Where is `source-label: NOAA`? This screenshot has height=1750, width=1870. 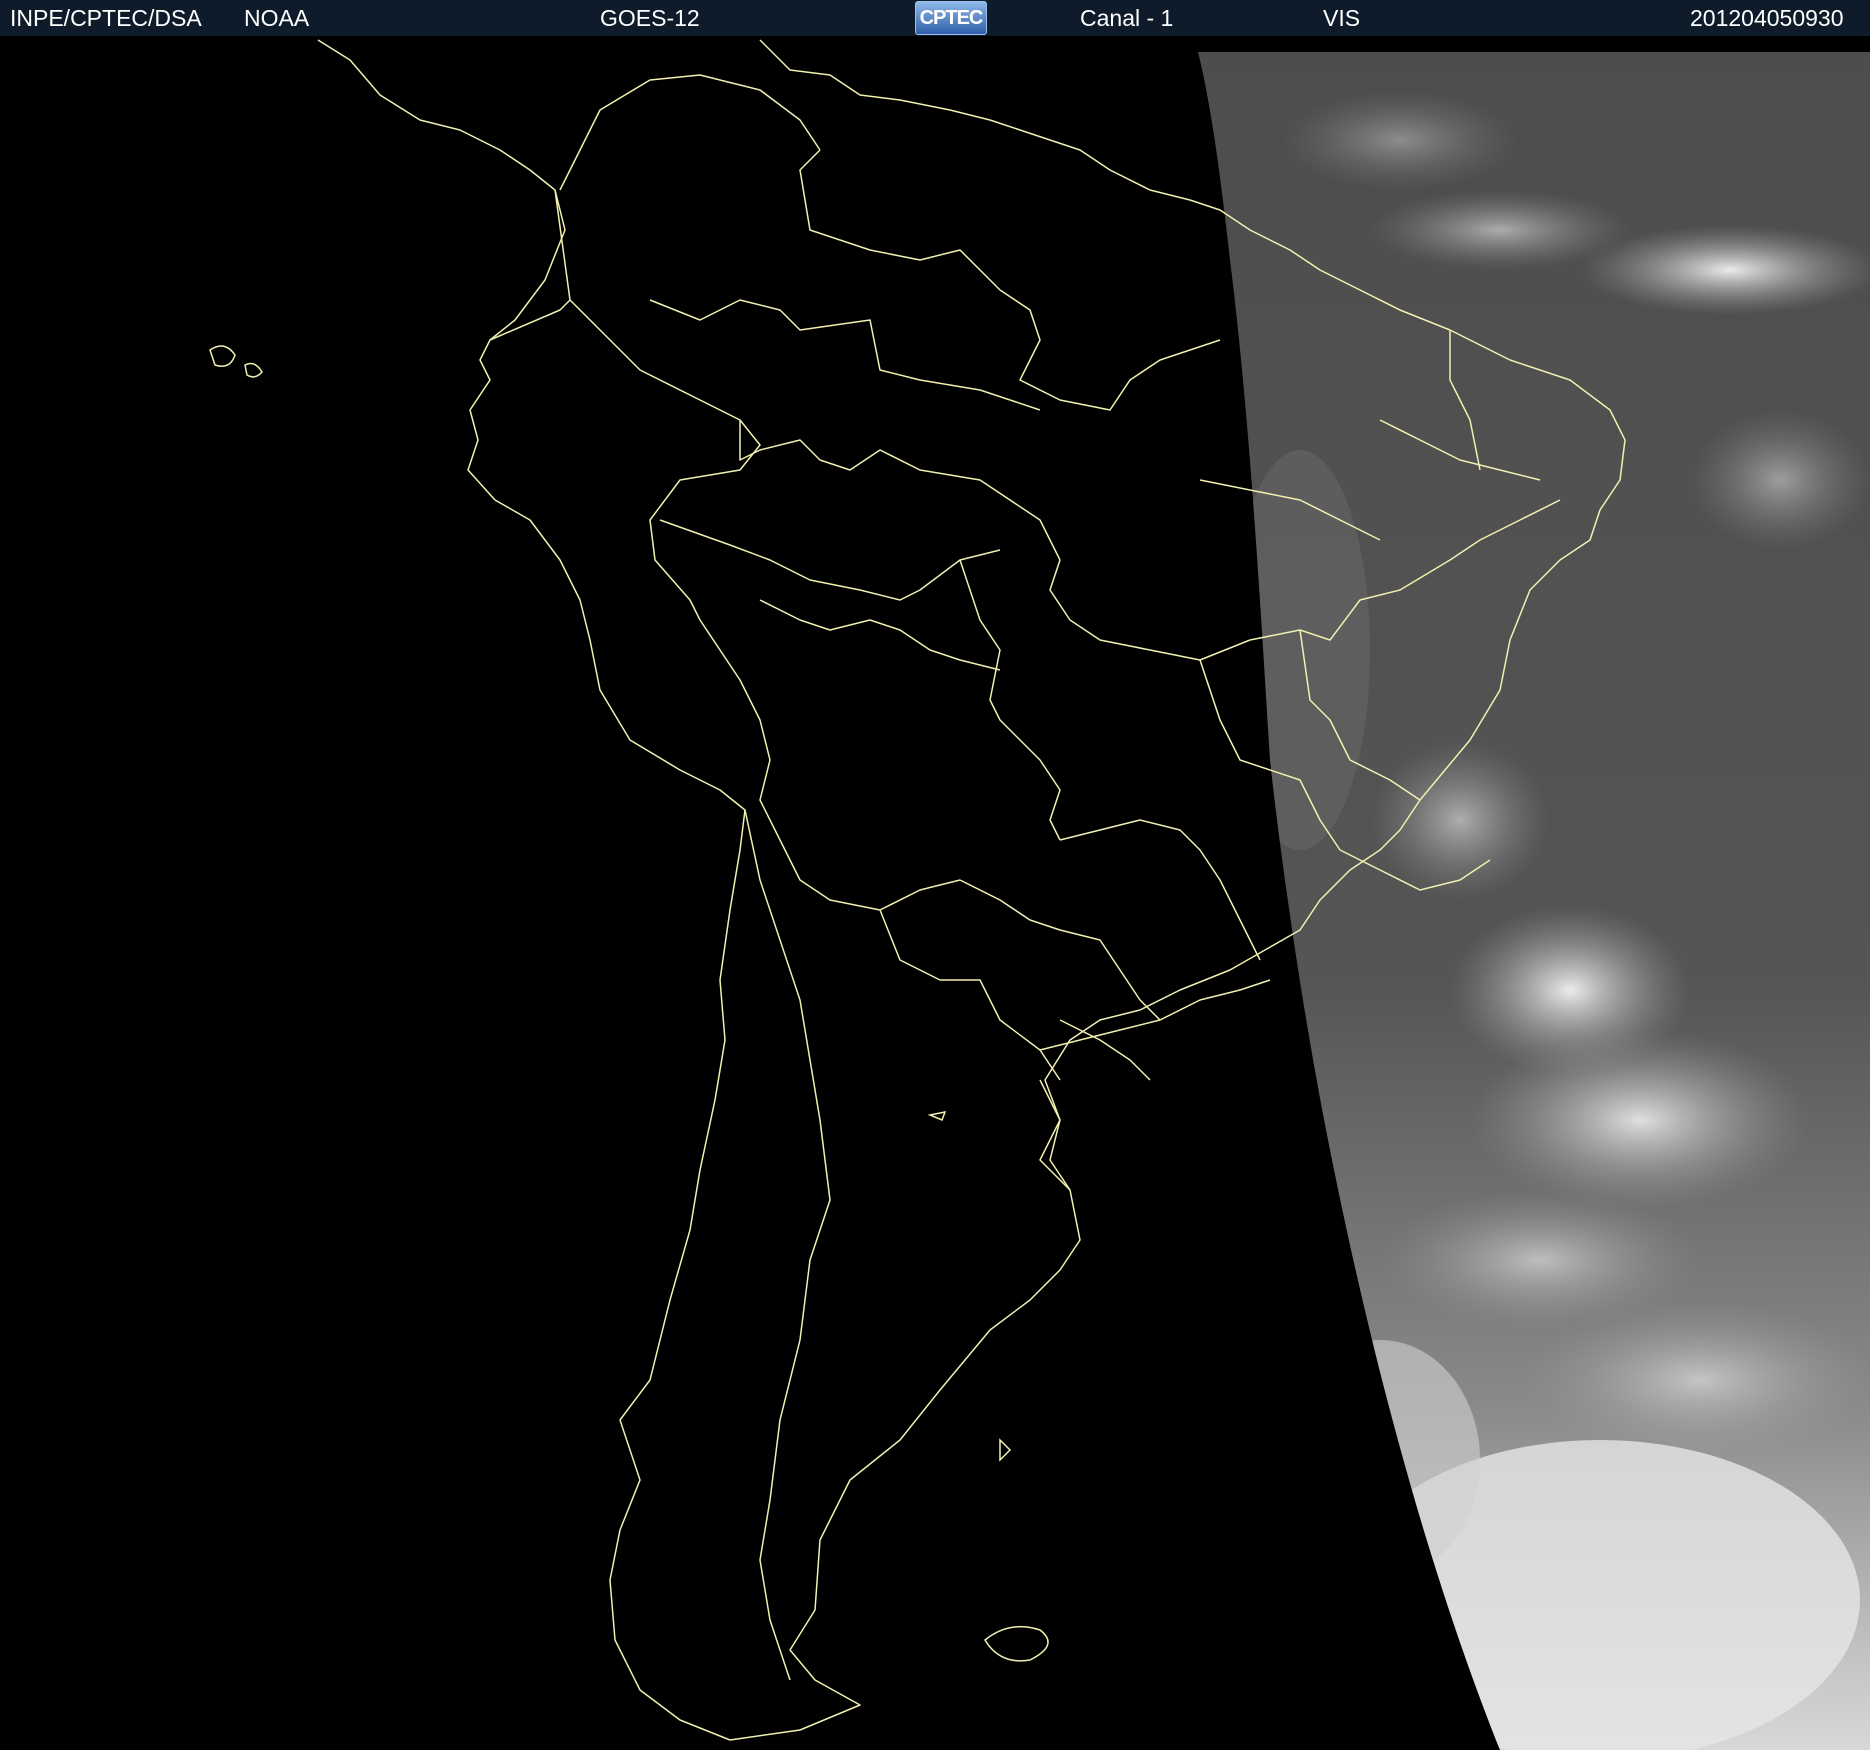 source-label: NOAA is located at coordinates (277, 18).